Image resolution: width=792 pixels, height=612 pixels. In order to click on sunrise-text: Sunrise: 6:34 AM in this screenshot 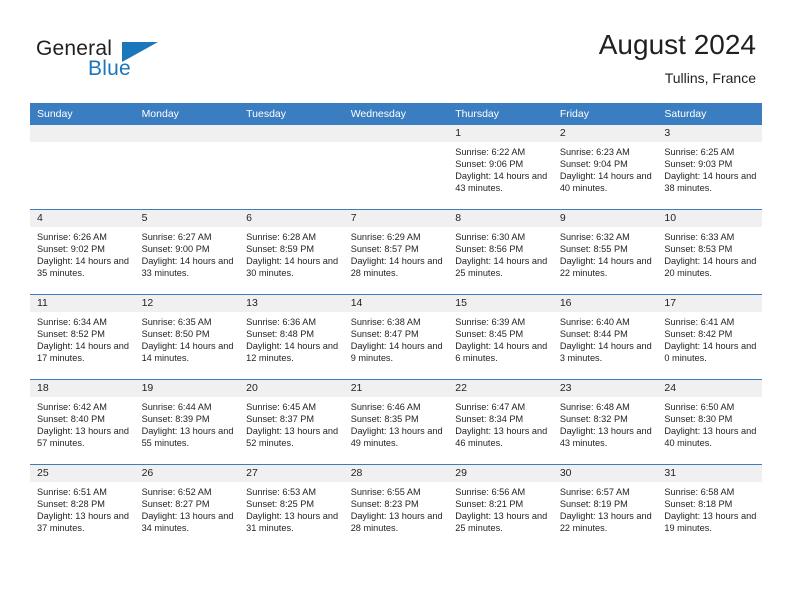, I will do `click(72, 322)`.